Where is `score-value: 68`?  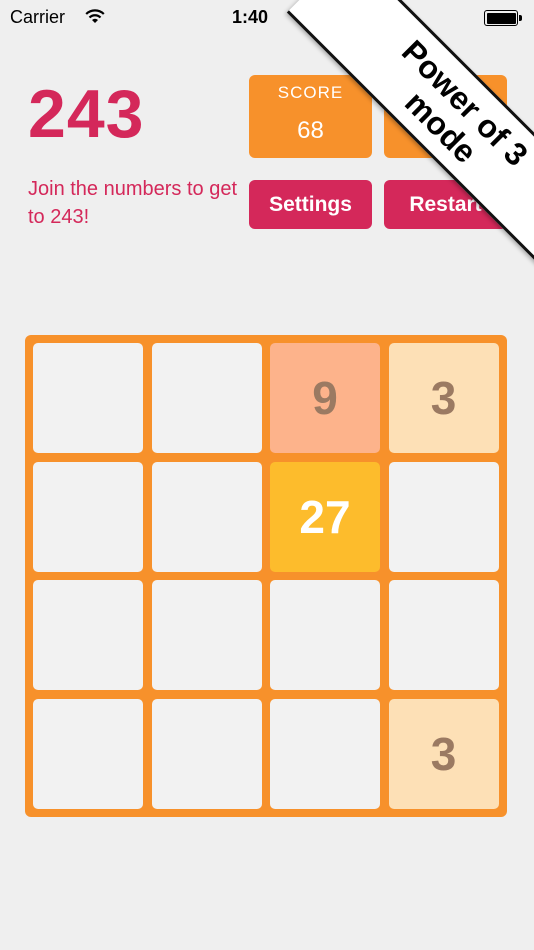 score-value: 68 is located at coordinates (310, 130).